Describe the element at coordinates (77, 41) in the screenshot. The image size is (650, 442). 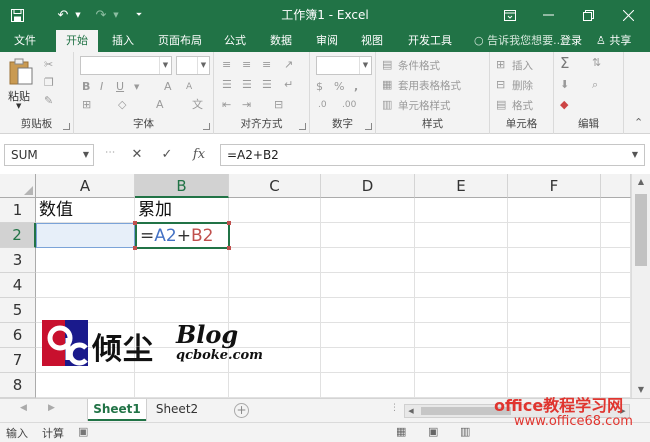
I see `tab-home: 开始` at that location.